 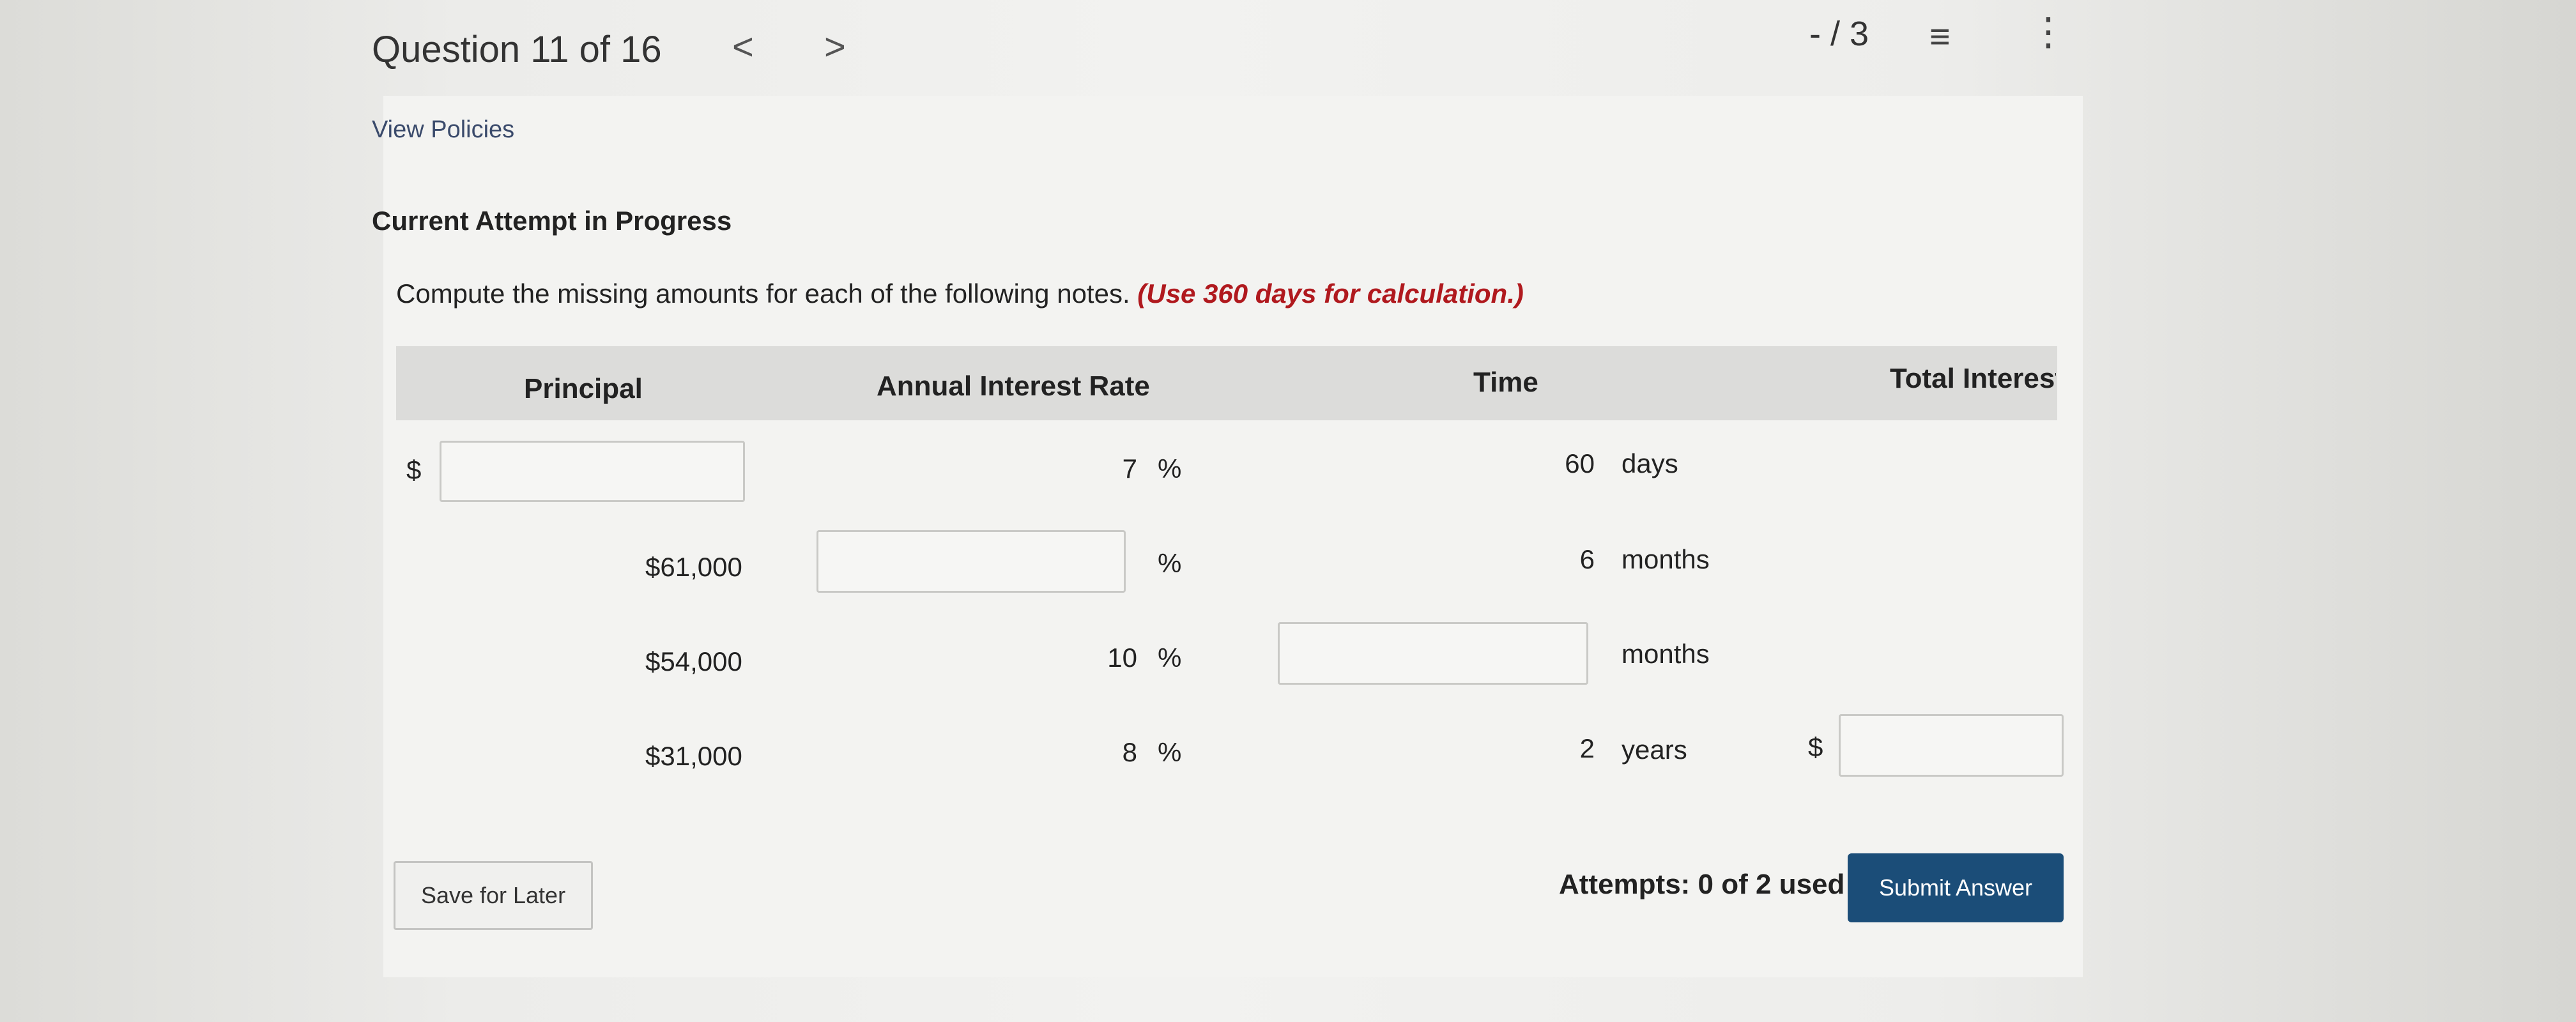 What do you see at coordinates (552, 221) in the screenshot?
I see `attempt-title: Current Attempt in Progress` at bounding box center [552, 221].